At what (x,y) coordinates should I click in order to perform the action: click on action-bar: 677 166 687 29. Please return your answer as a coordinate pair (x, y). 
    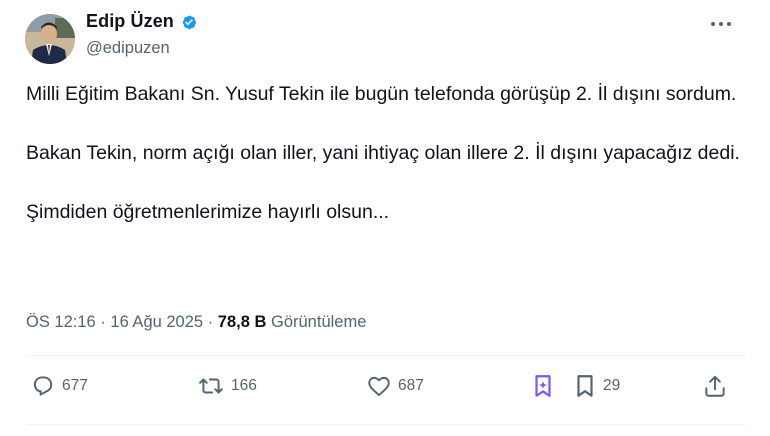
    Looking at the image, I should click on (385, 388).